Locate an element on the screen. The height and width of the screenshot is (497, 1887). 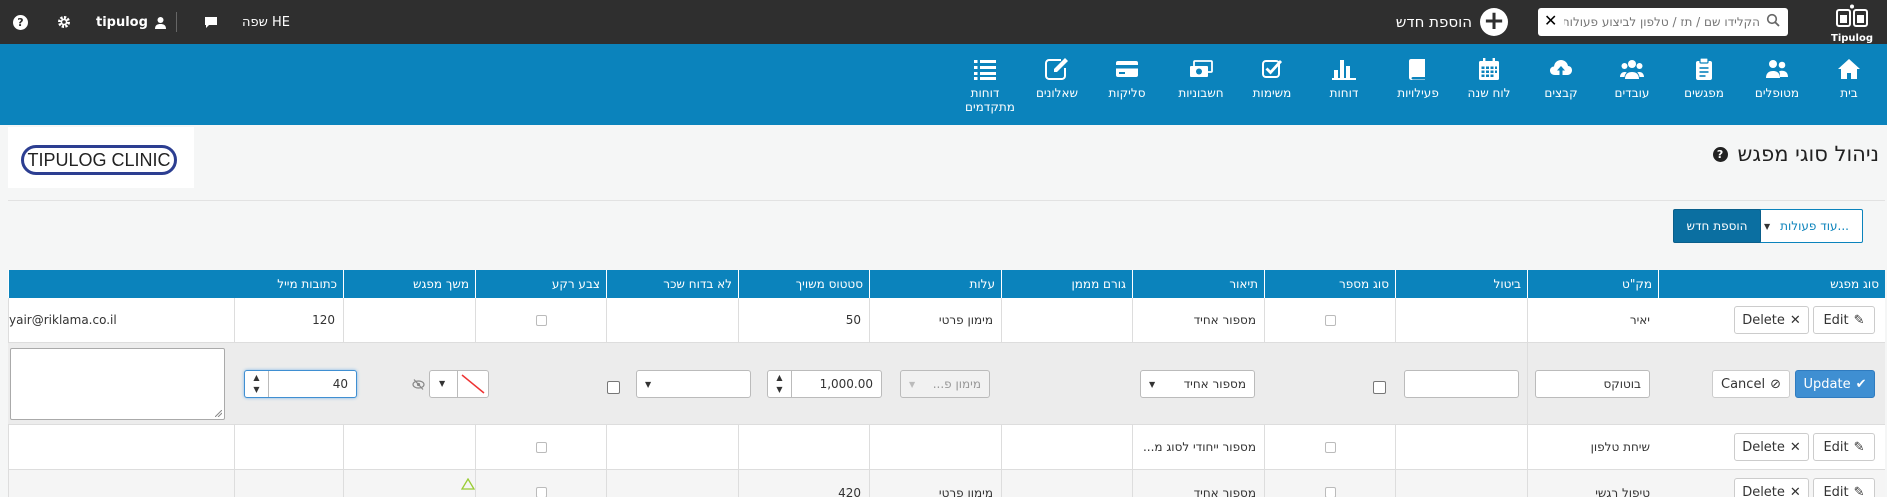
duration-input: ▲ ▼ 40 is located at coordinates (300, 384).